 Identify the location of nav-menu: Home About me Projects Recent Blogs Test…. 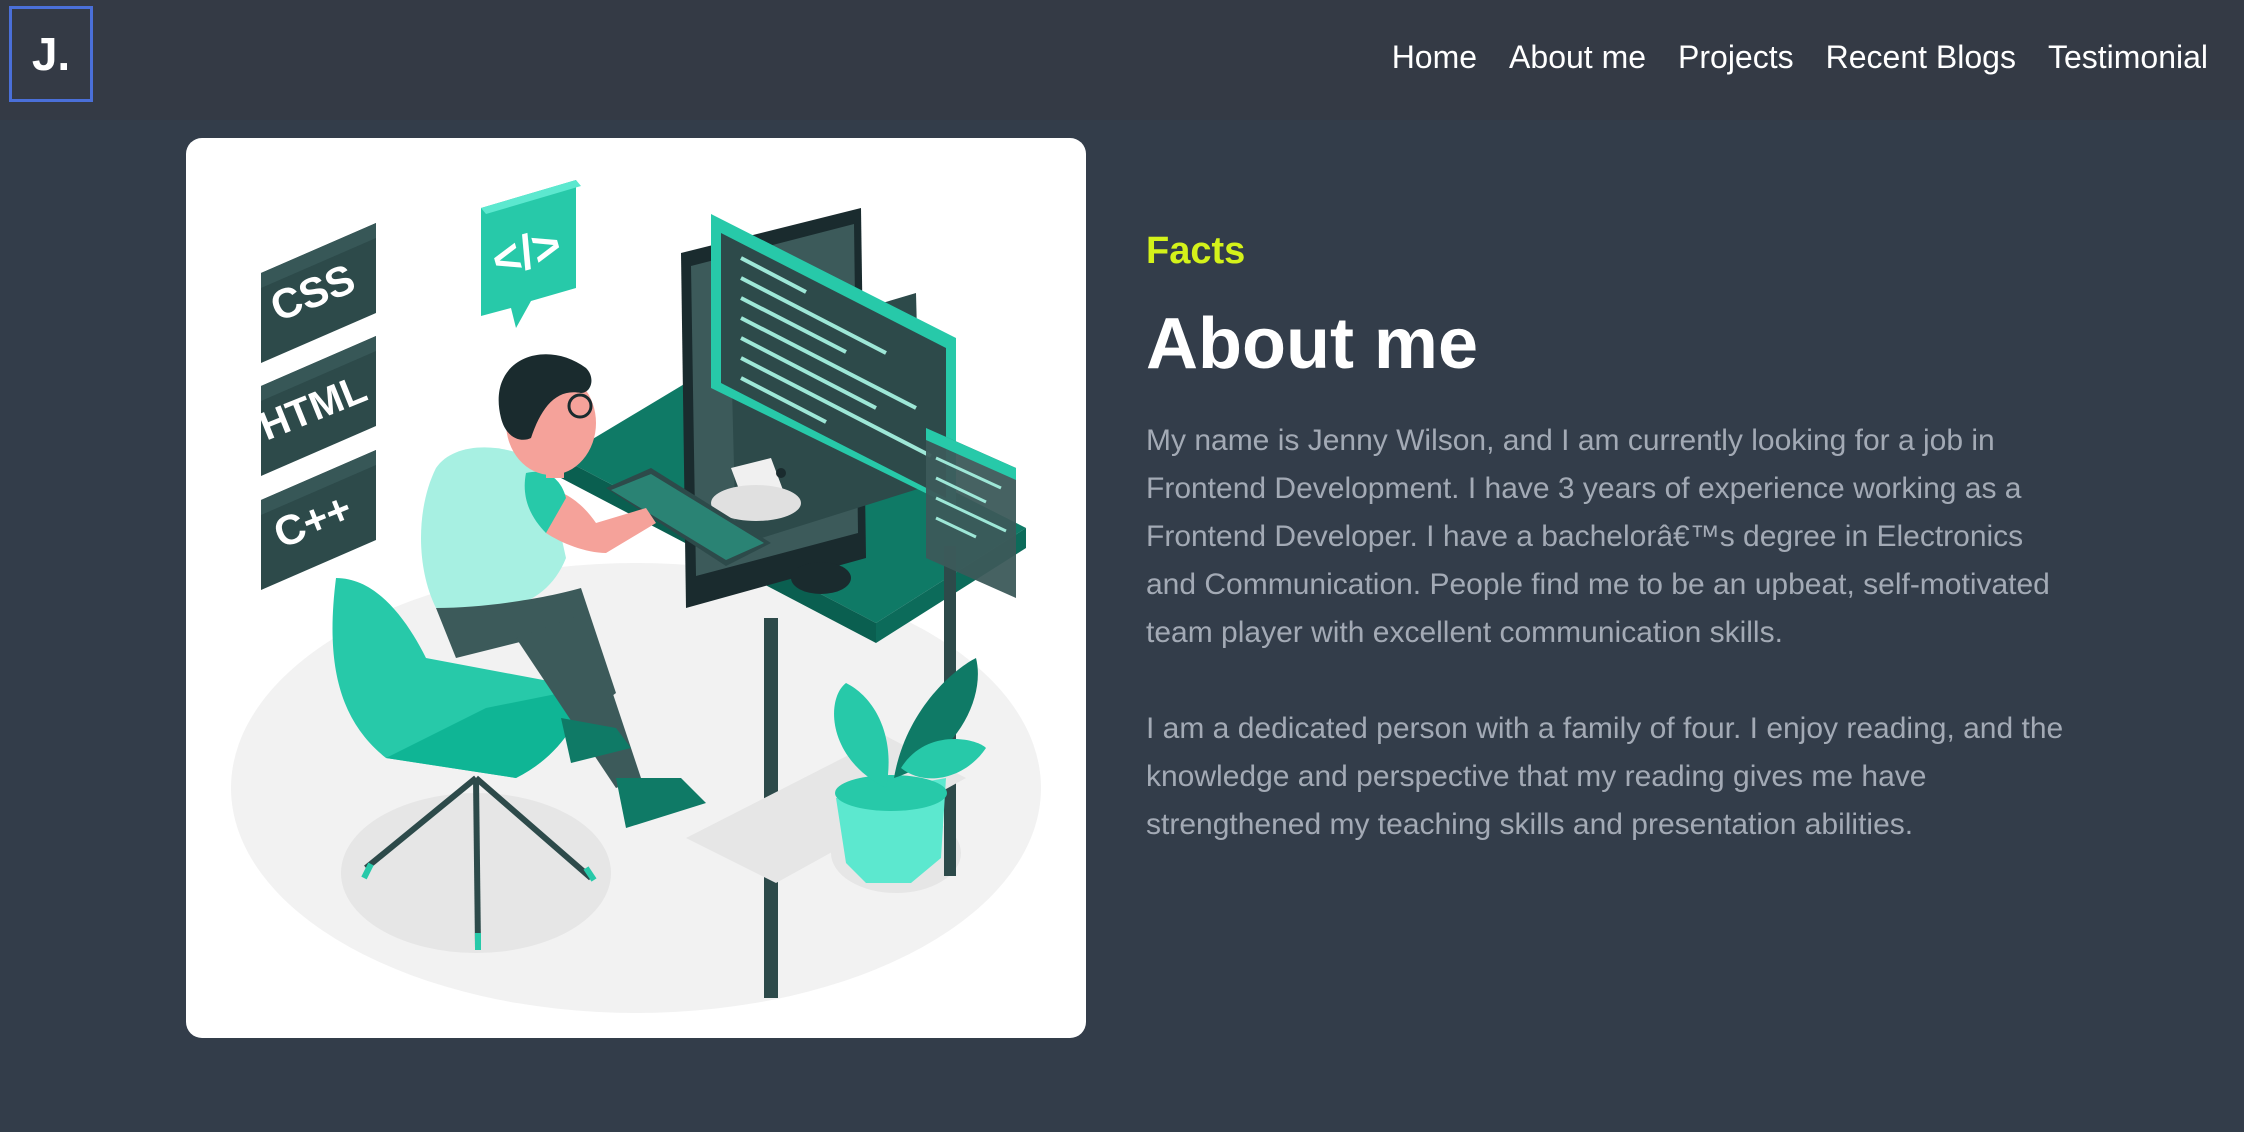
(1800, 57).